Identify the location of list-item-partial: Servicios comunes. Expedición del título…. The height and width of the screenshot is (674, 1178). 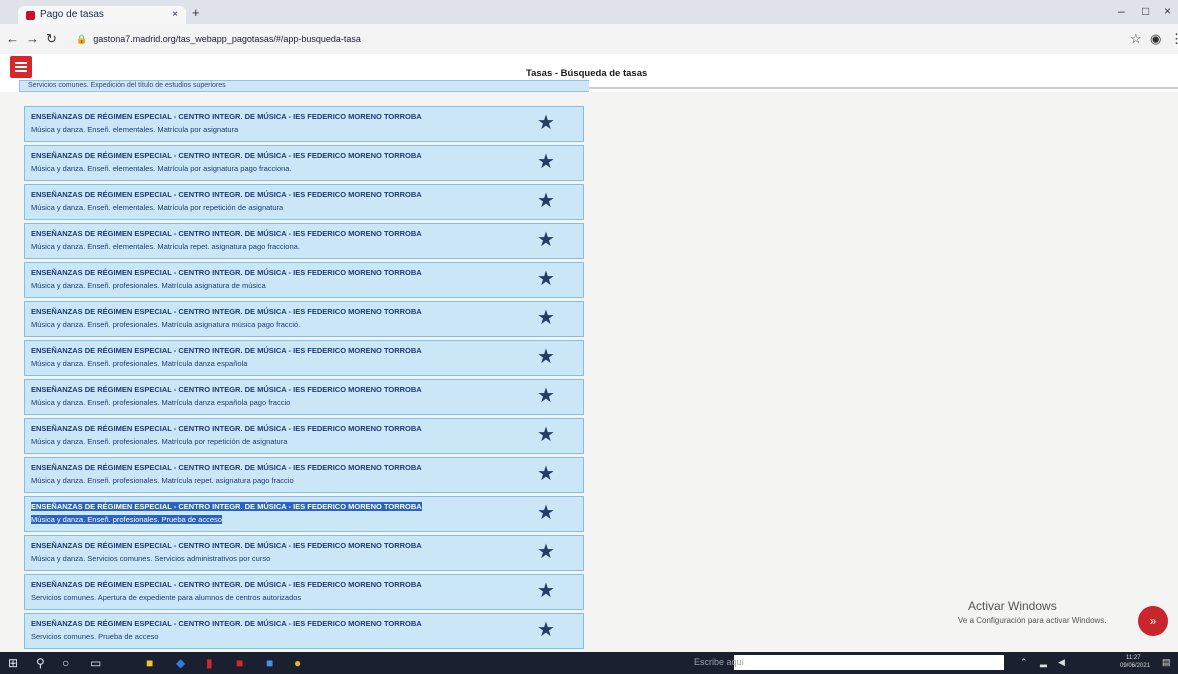
(304, 86).